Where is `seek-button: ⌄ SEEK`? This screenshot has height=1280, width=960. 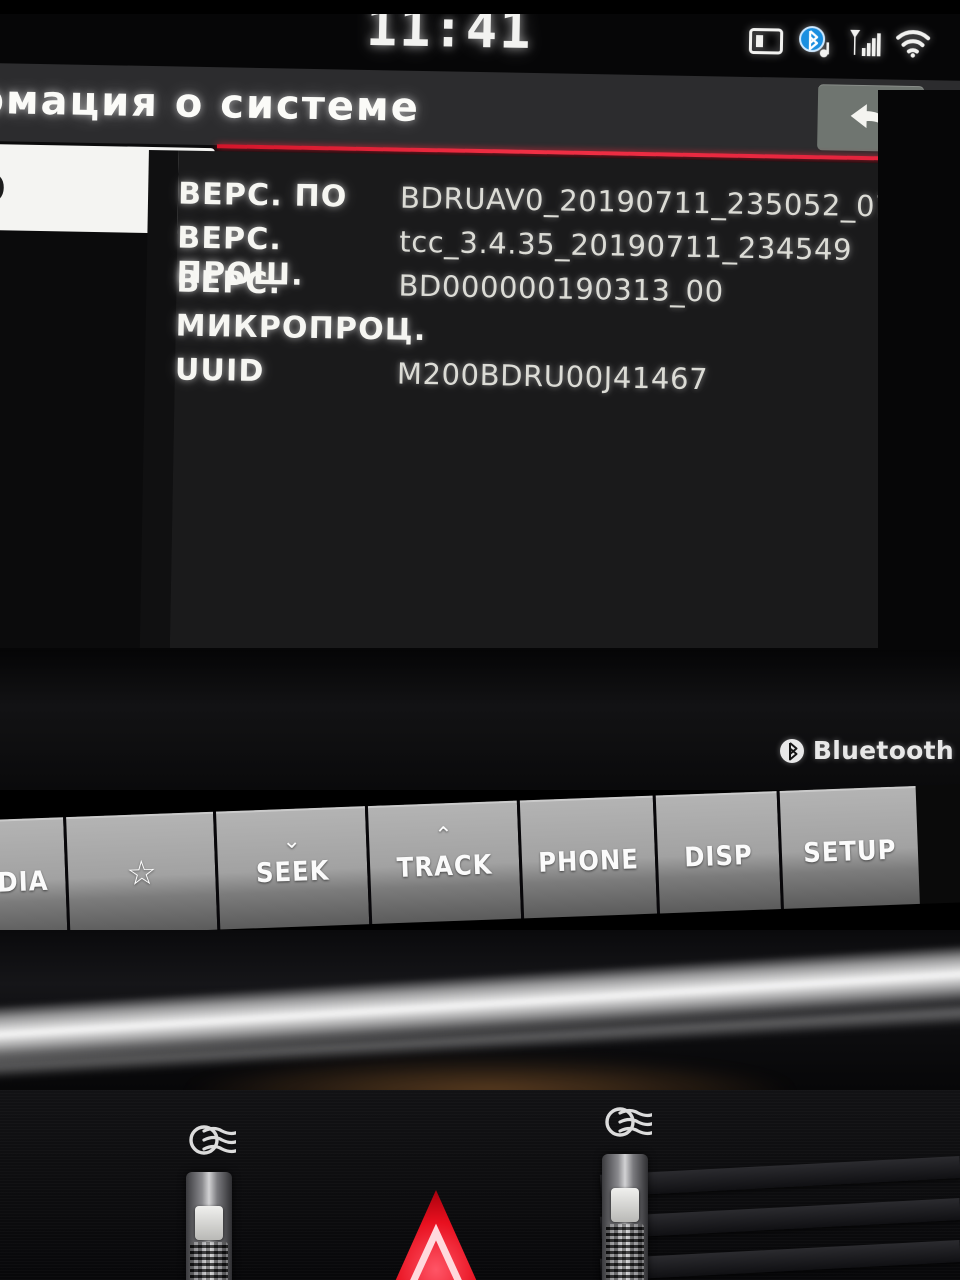
seek-button: ⌄ SEEK is located at coordinates (294, 868).